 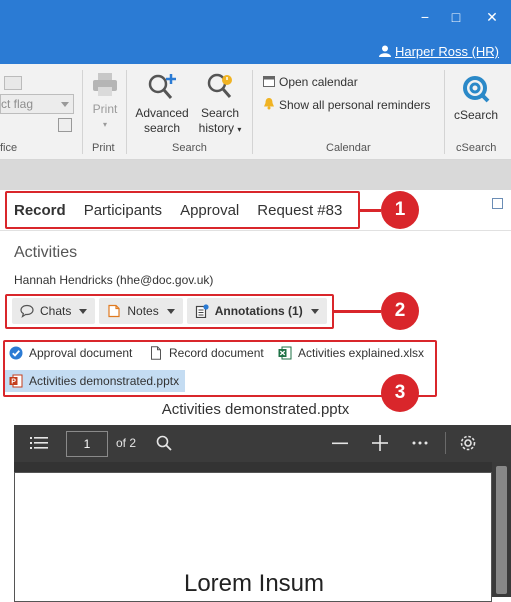 I want to click on callout-badge-1: 1, so click(x=400, y=210).